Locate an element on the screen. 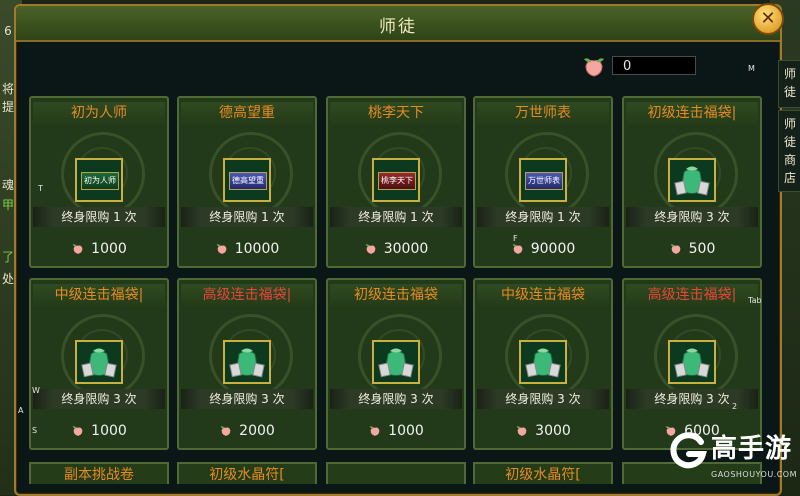 This screenshot has width=800, height=496. hotkey-hint-w: W is located at coordinates (36, 390).